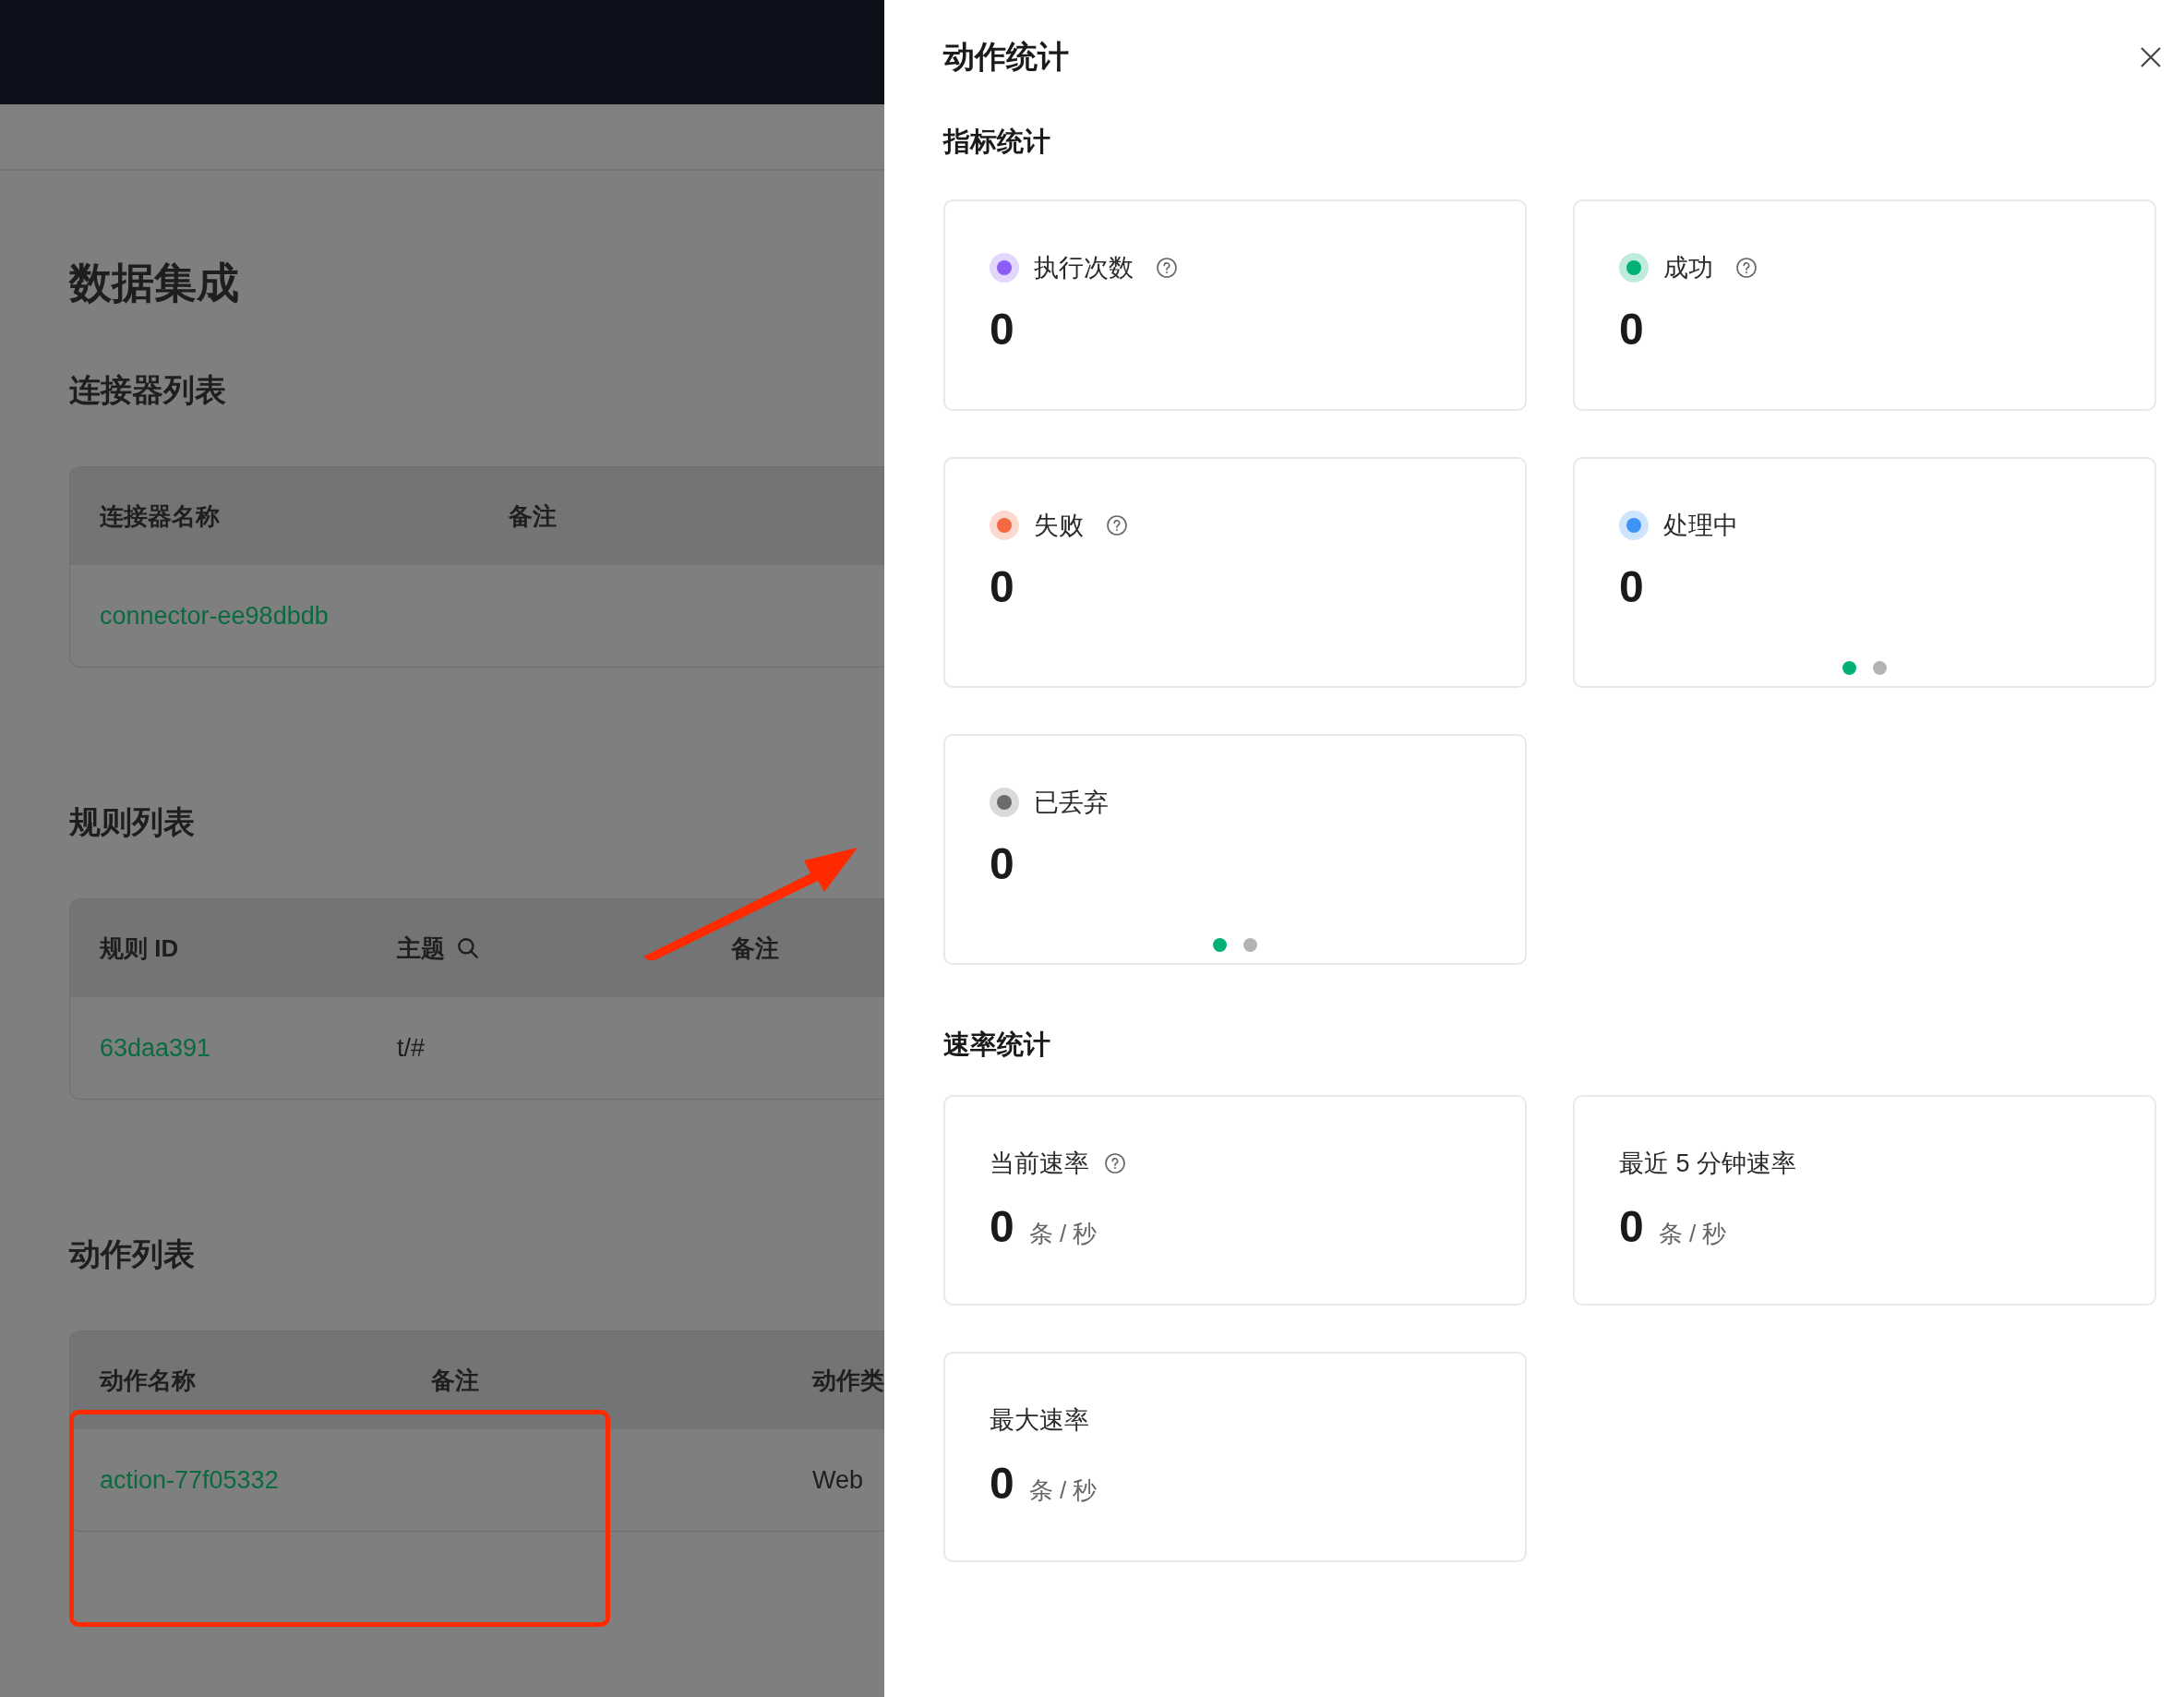 Image resolution: width=2184 pixels, height=1697 pixels. I want to click on column-header: 主题, so click(421, 948).